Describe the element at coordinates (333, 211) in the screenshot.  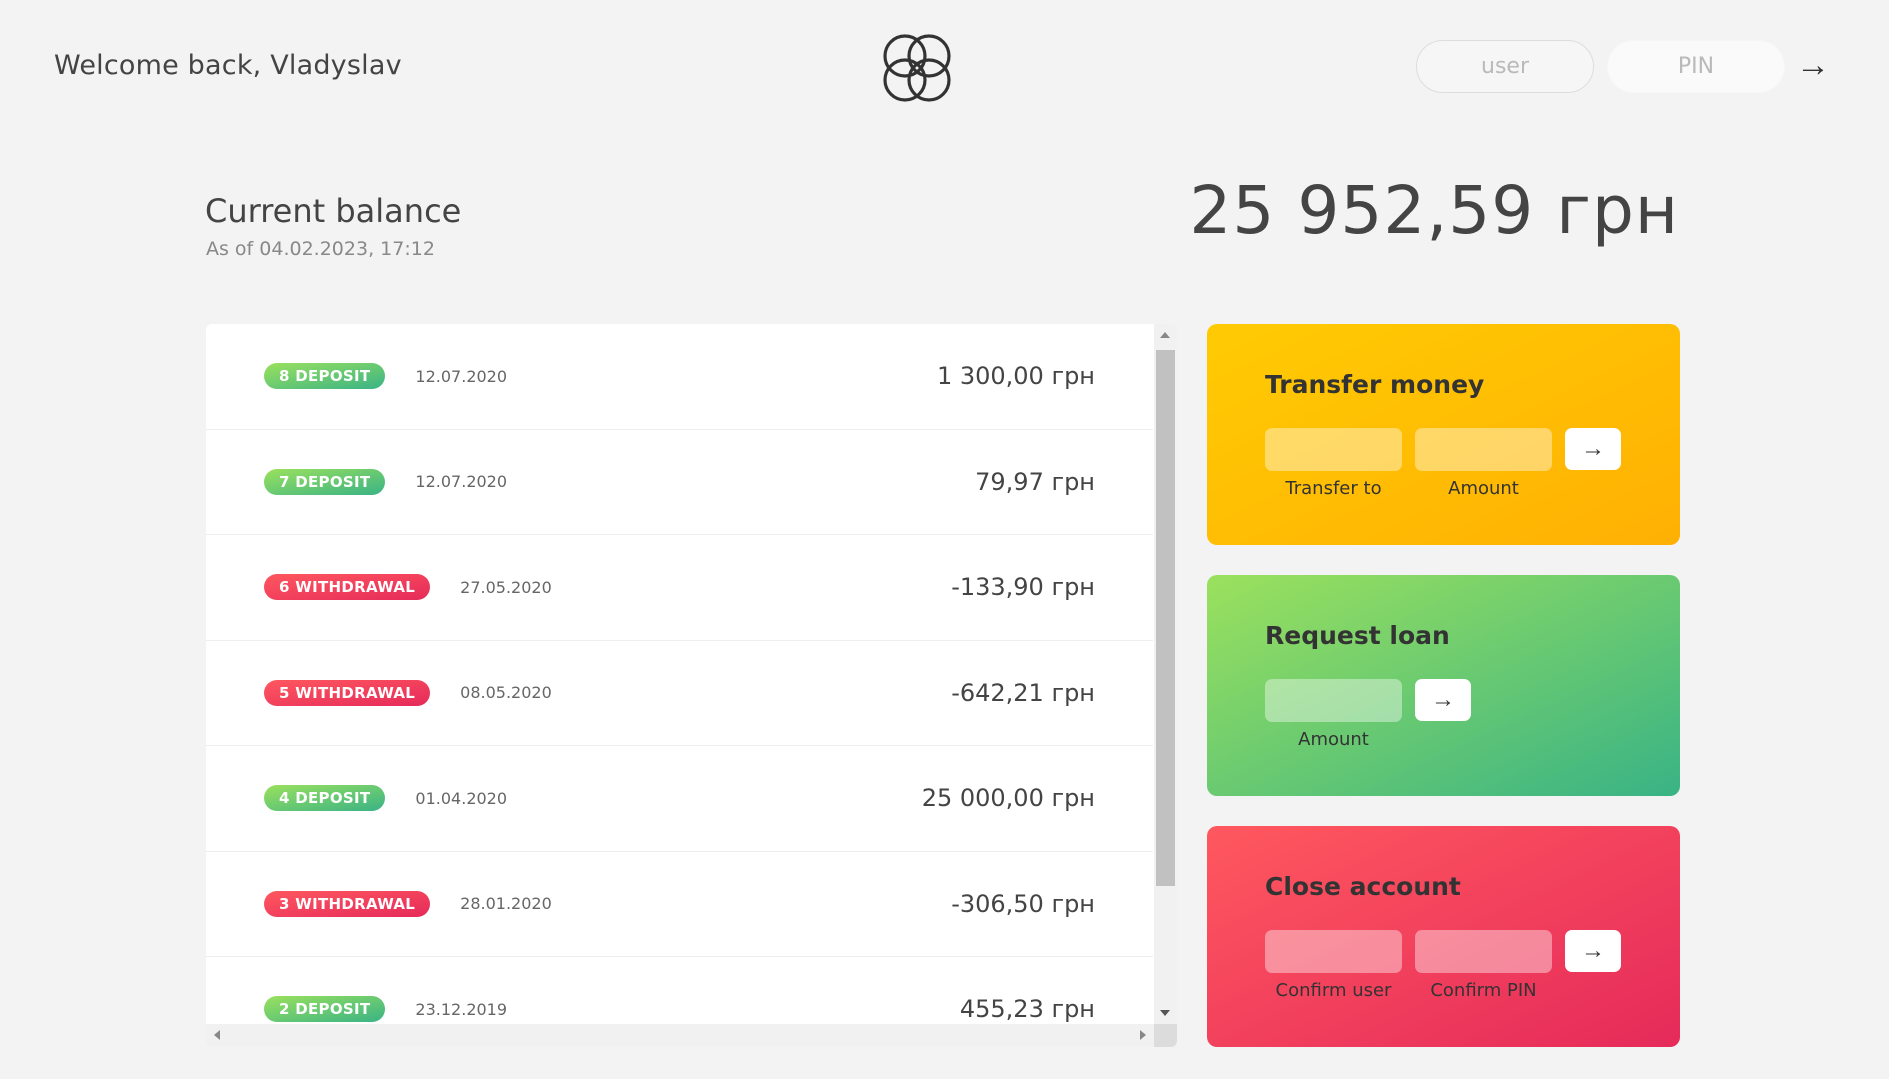
I see `balance-title: Current balance` at that location.